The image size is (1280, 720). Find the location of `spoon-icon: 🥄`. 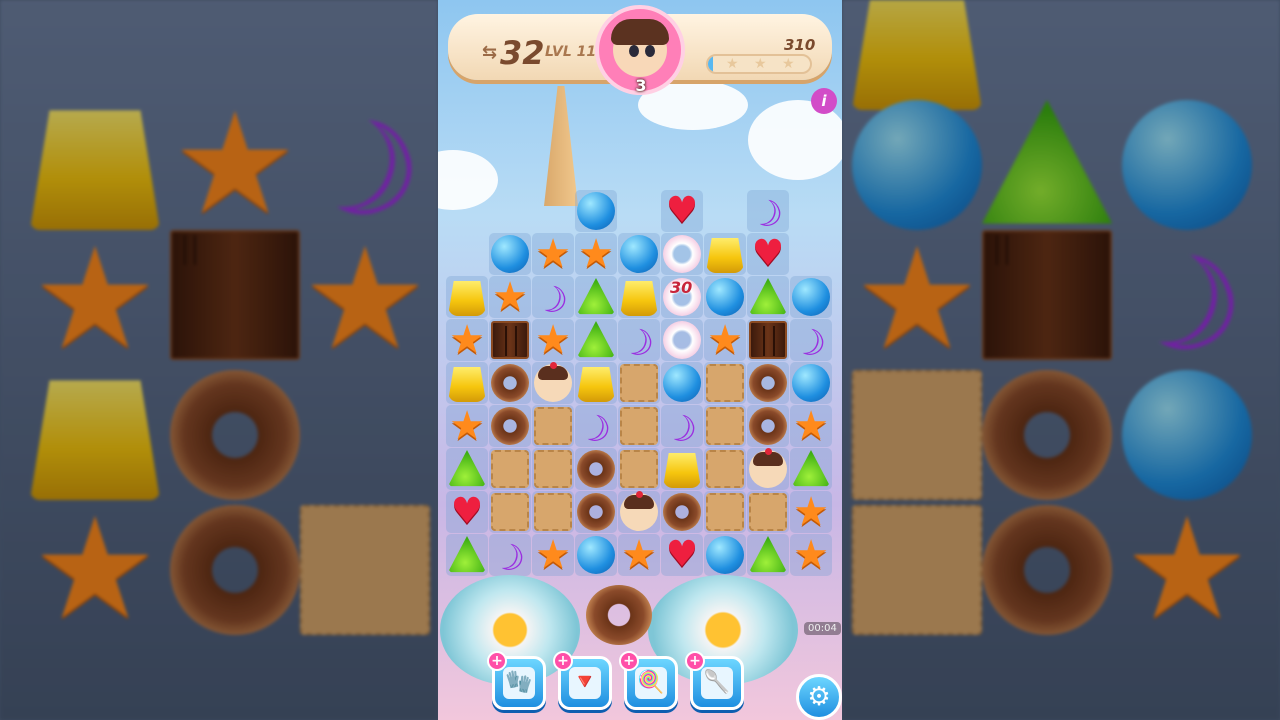

spoon-icon: 🥄 is located at coordinates (717, 683).